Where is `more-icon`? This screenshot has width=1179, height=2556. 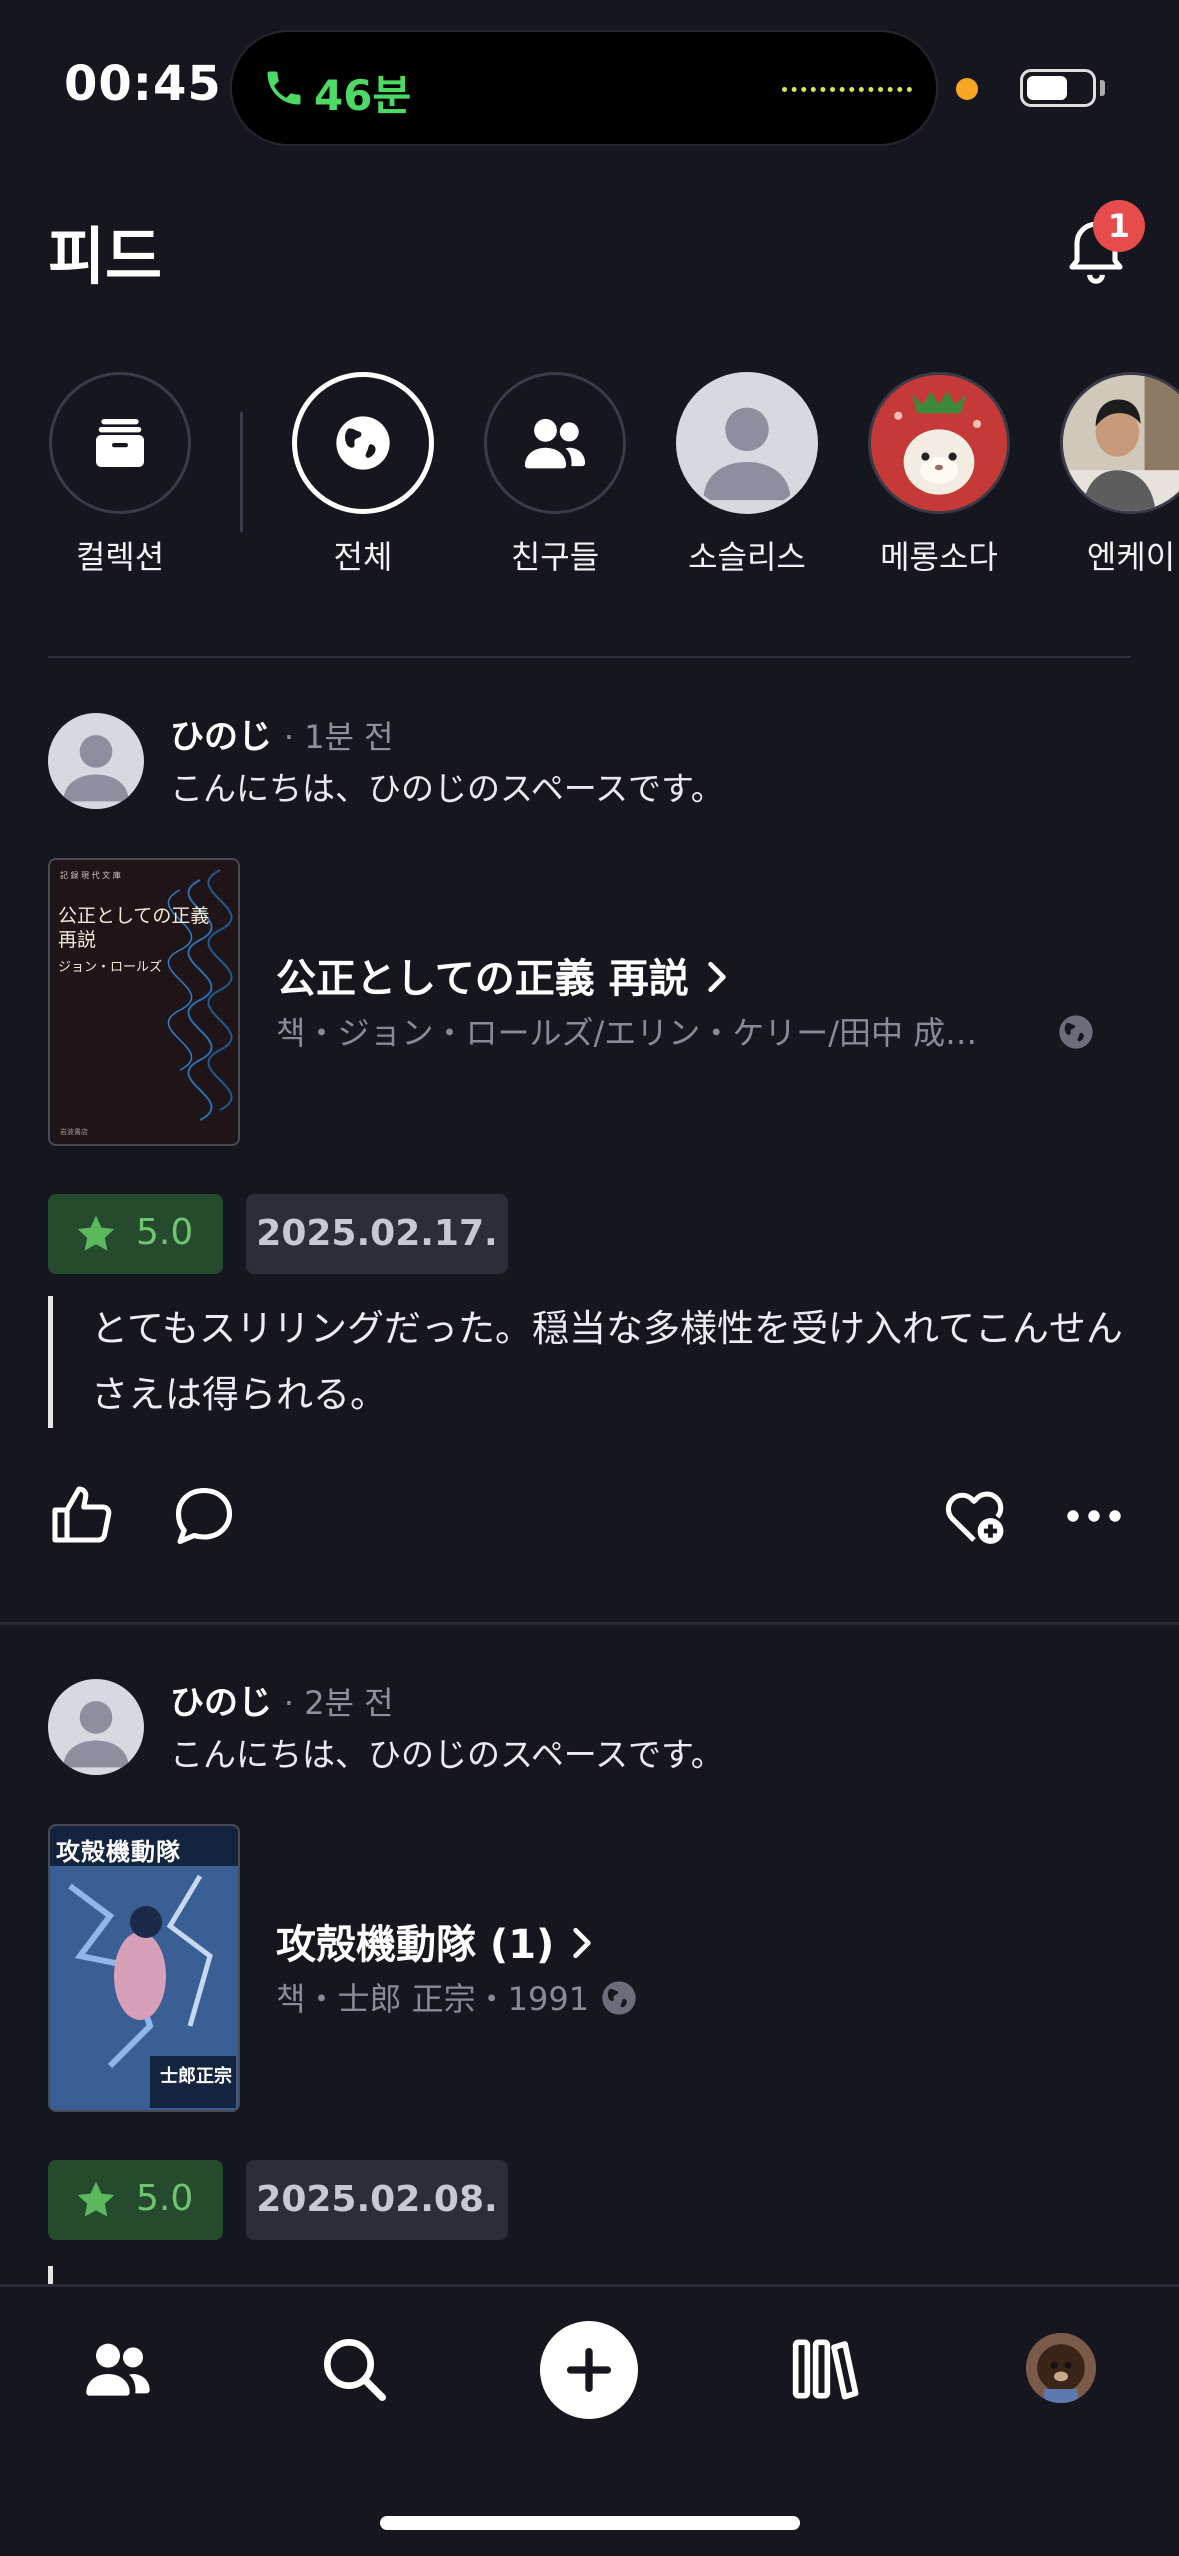 more-icon is located at coordinates (1094, 1516).